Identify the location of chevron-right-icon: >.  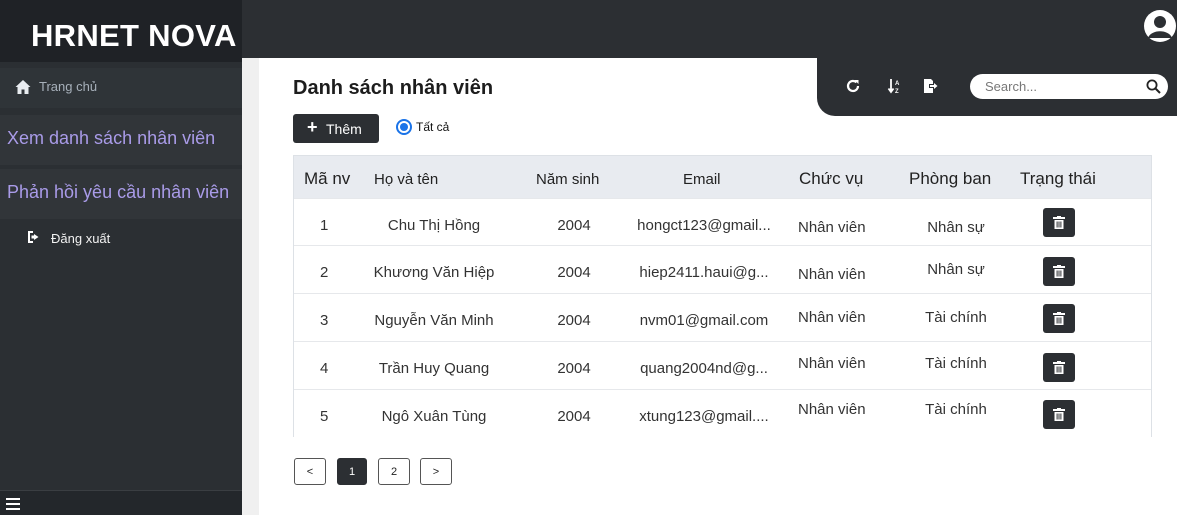
(436, 472).